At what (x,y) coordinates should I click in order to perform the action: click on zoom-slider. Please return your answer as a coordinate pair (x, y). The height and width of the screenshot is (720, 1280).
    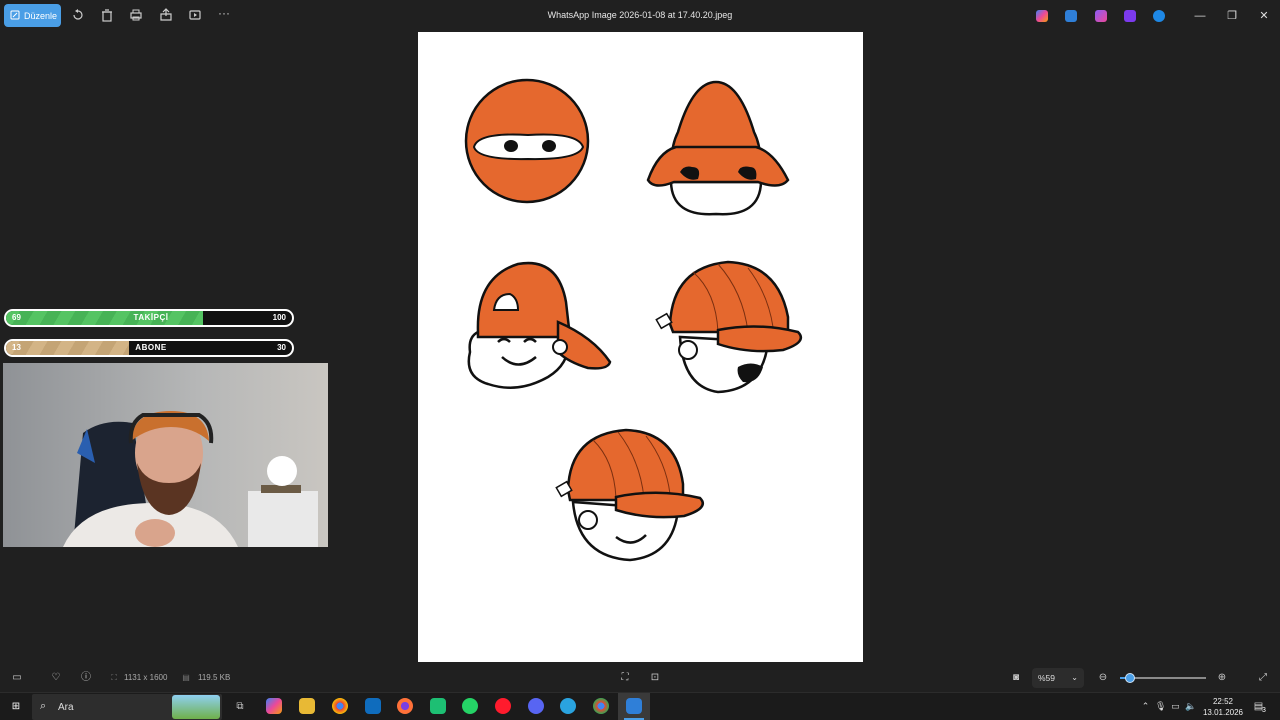
    Looking at the image, I should click on (1163, 678).